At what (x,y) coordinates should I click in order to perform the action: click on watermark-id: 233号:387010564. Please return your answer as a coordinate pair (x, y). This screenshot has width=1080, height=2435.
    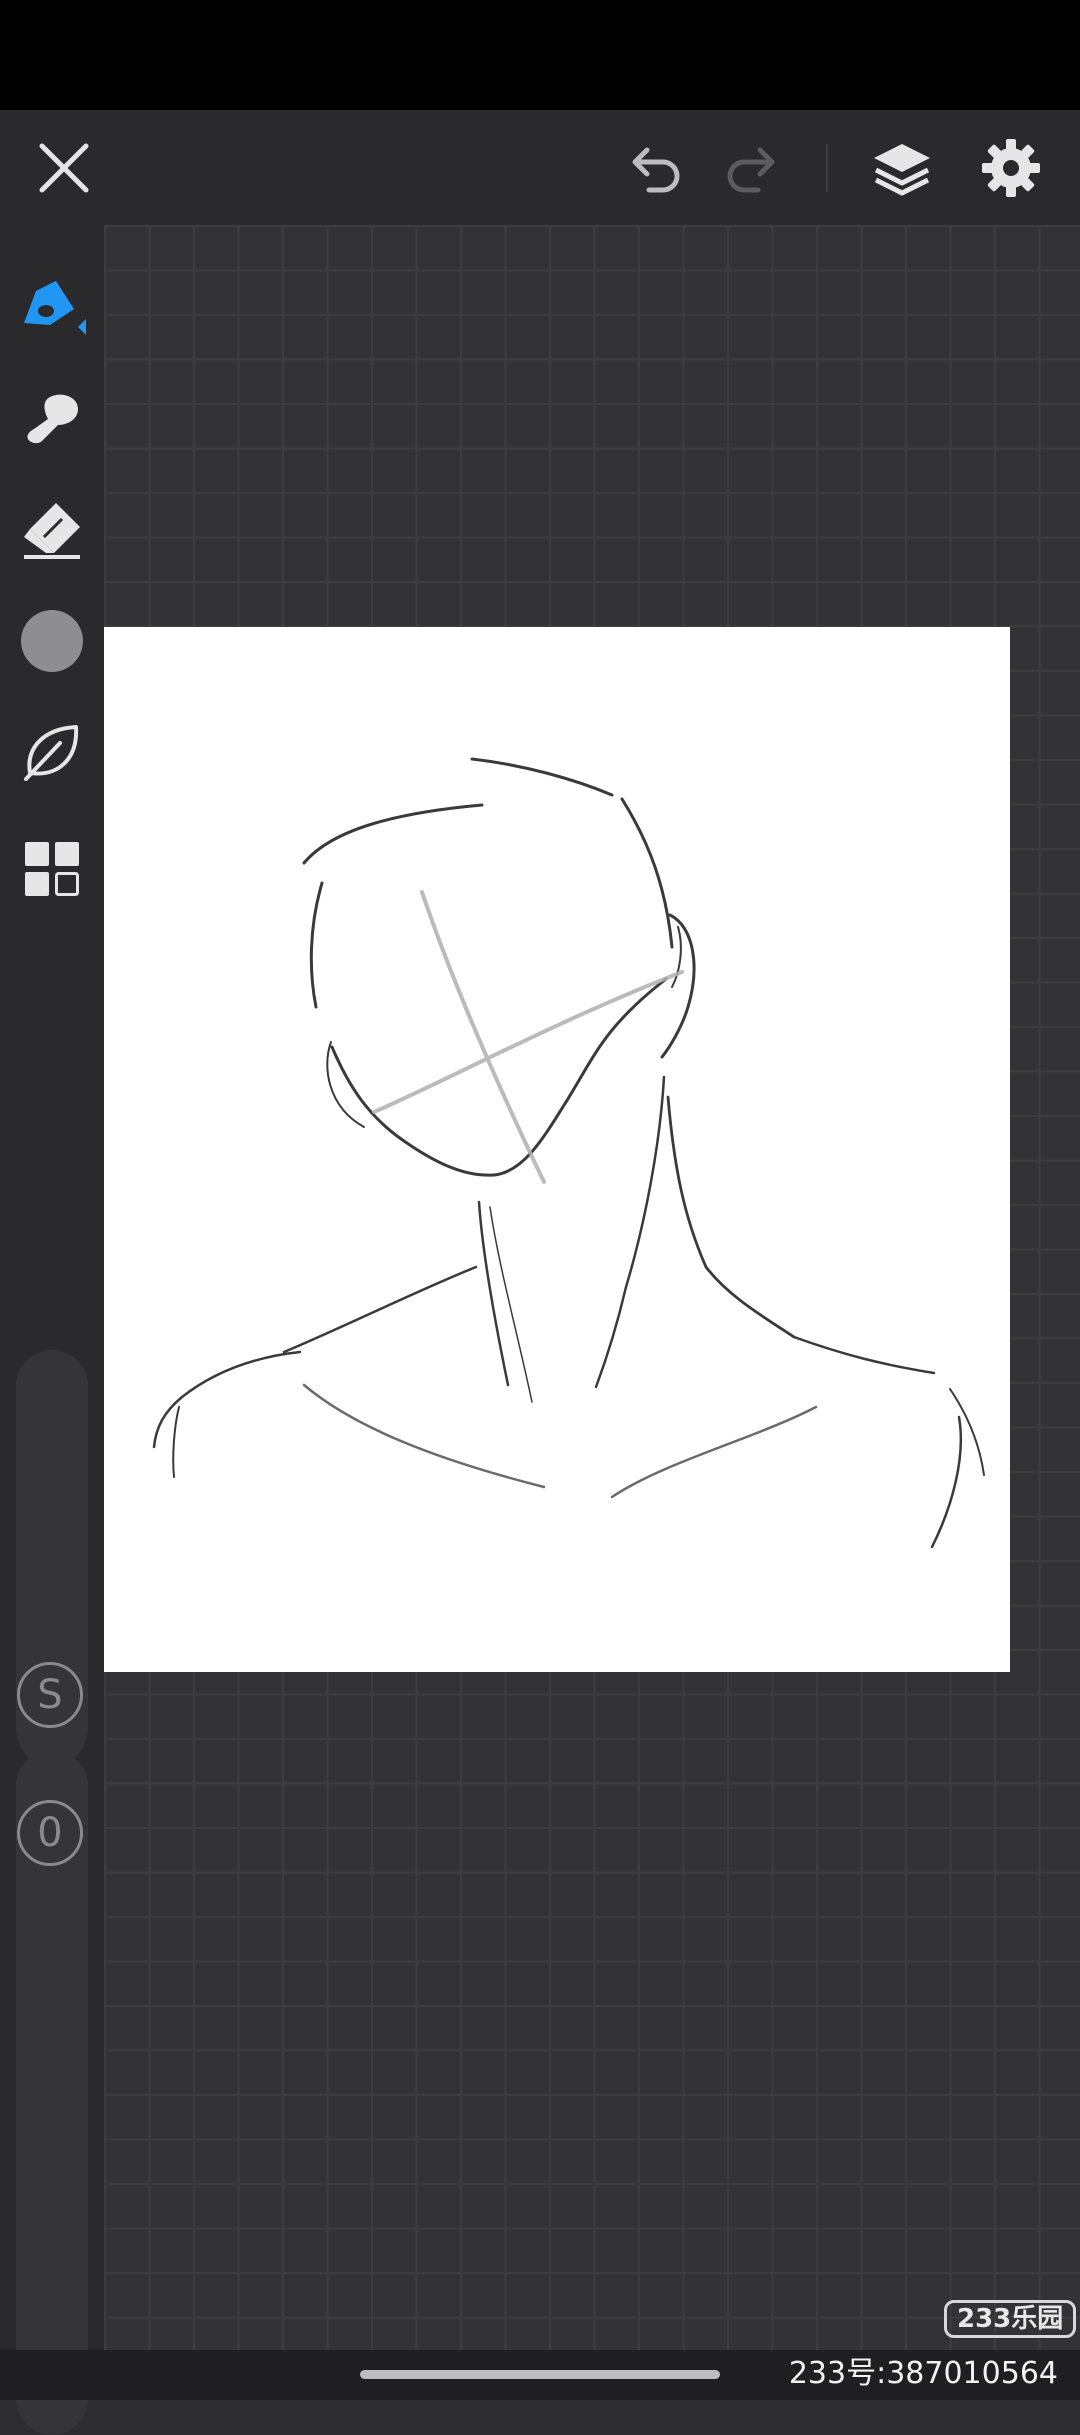
    Looking at the image, I should click on (923, 2373).